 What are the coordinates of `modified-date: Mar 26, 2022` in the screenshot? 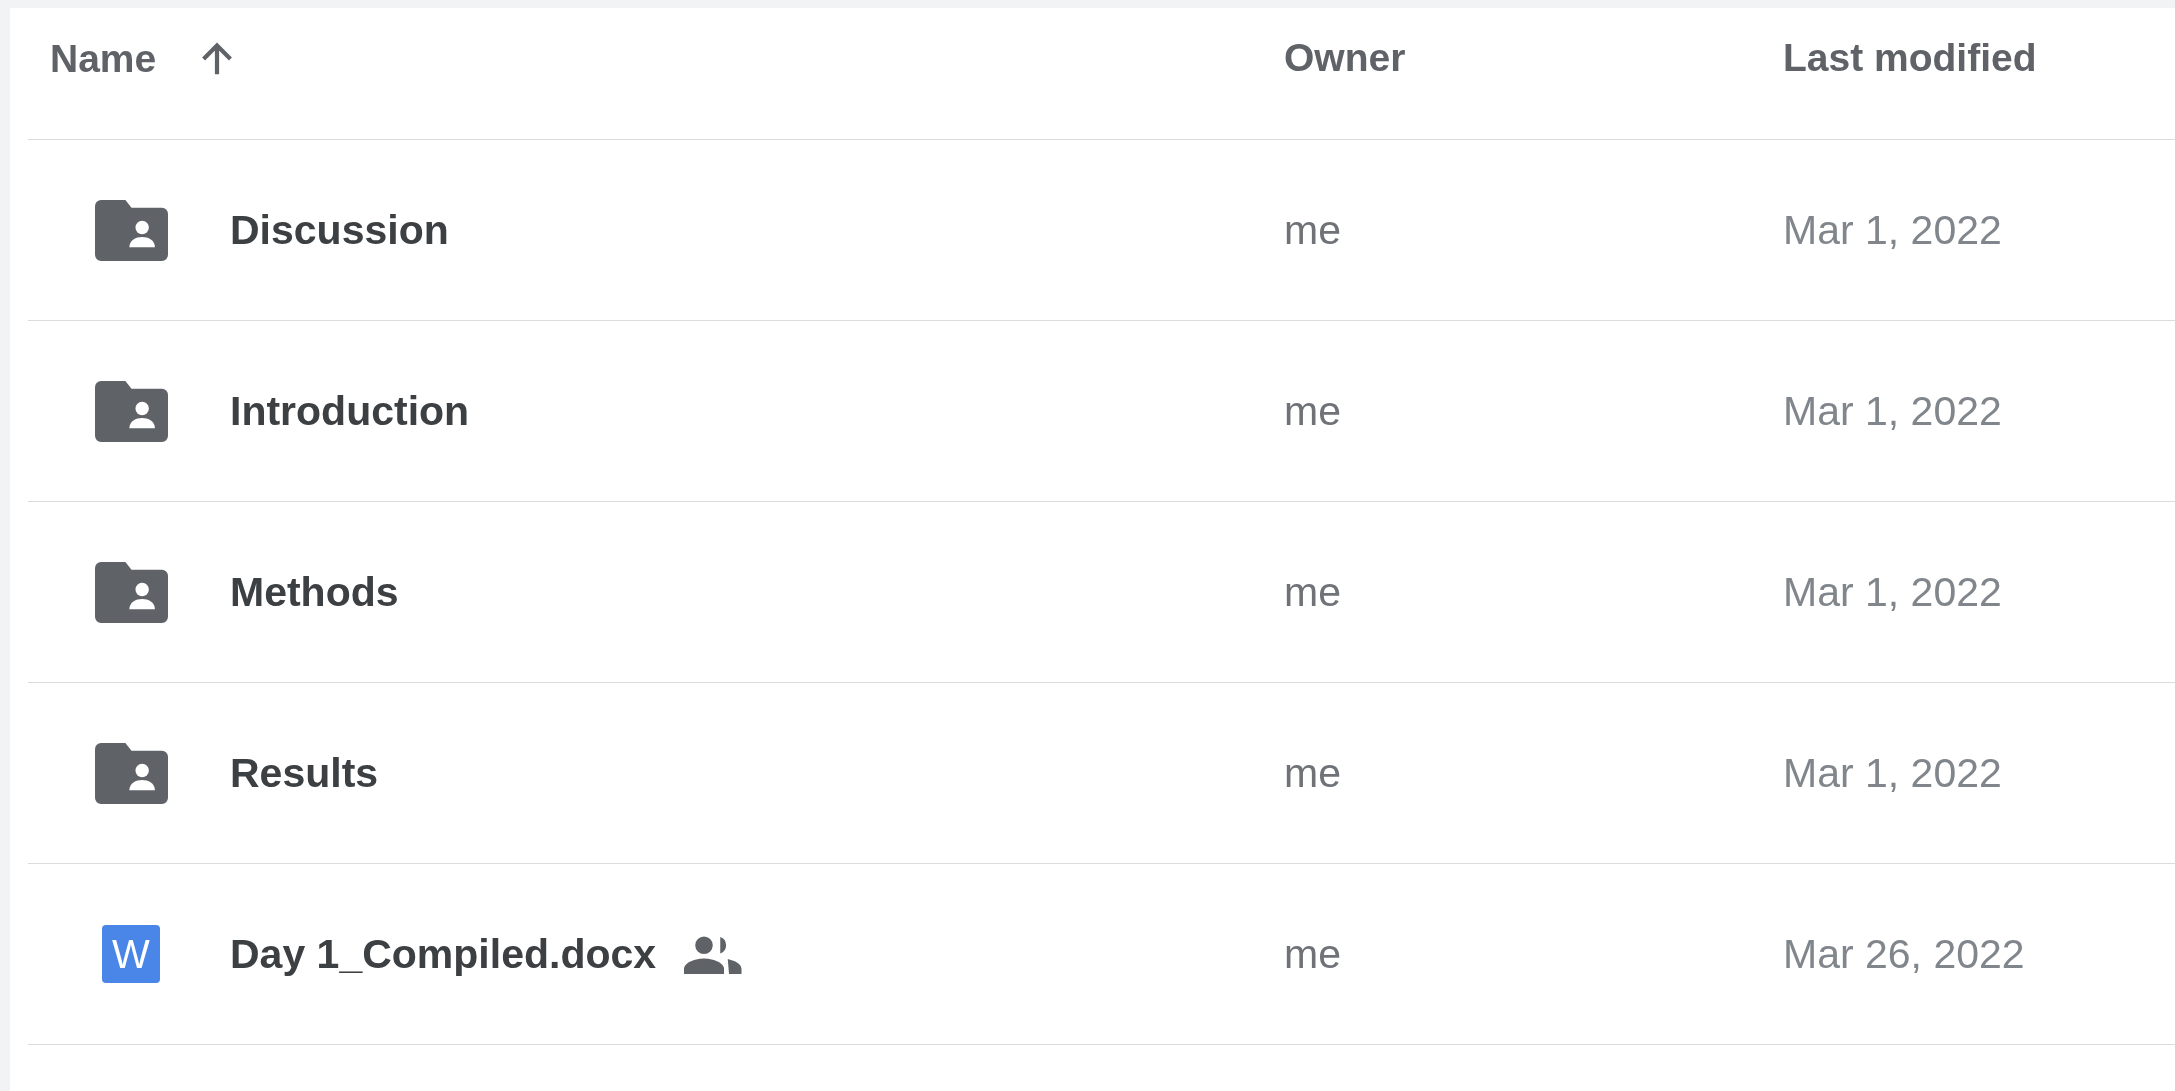 It's located at (1904, 954).